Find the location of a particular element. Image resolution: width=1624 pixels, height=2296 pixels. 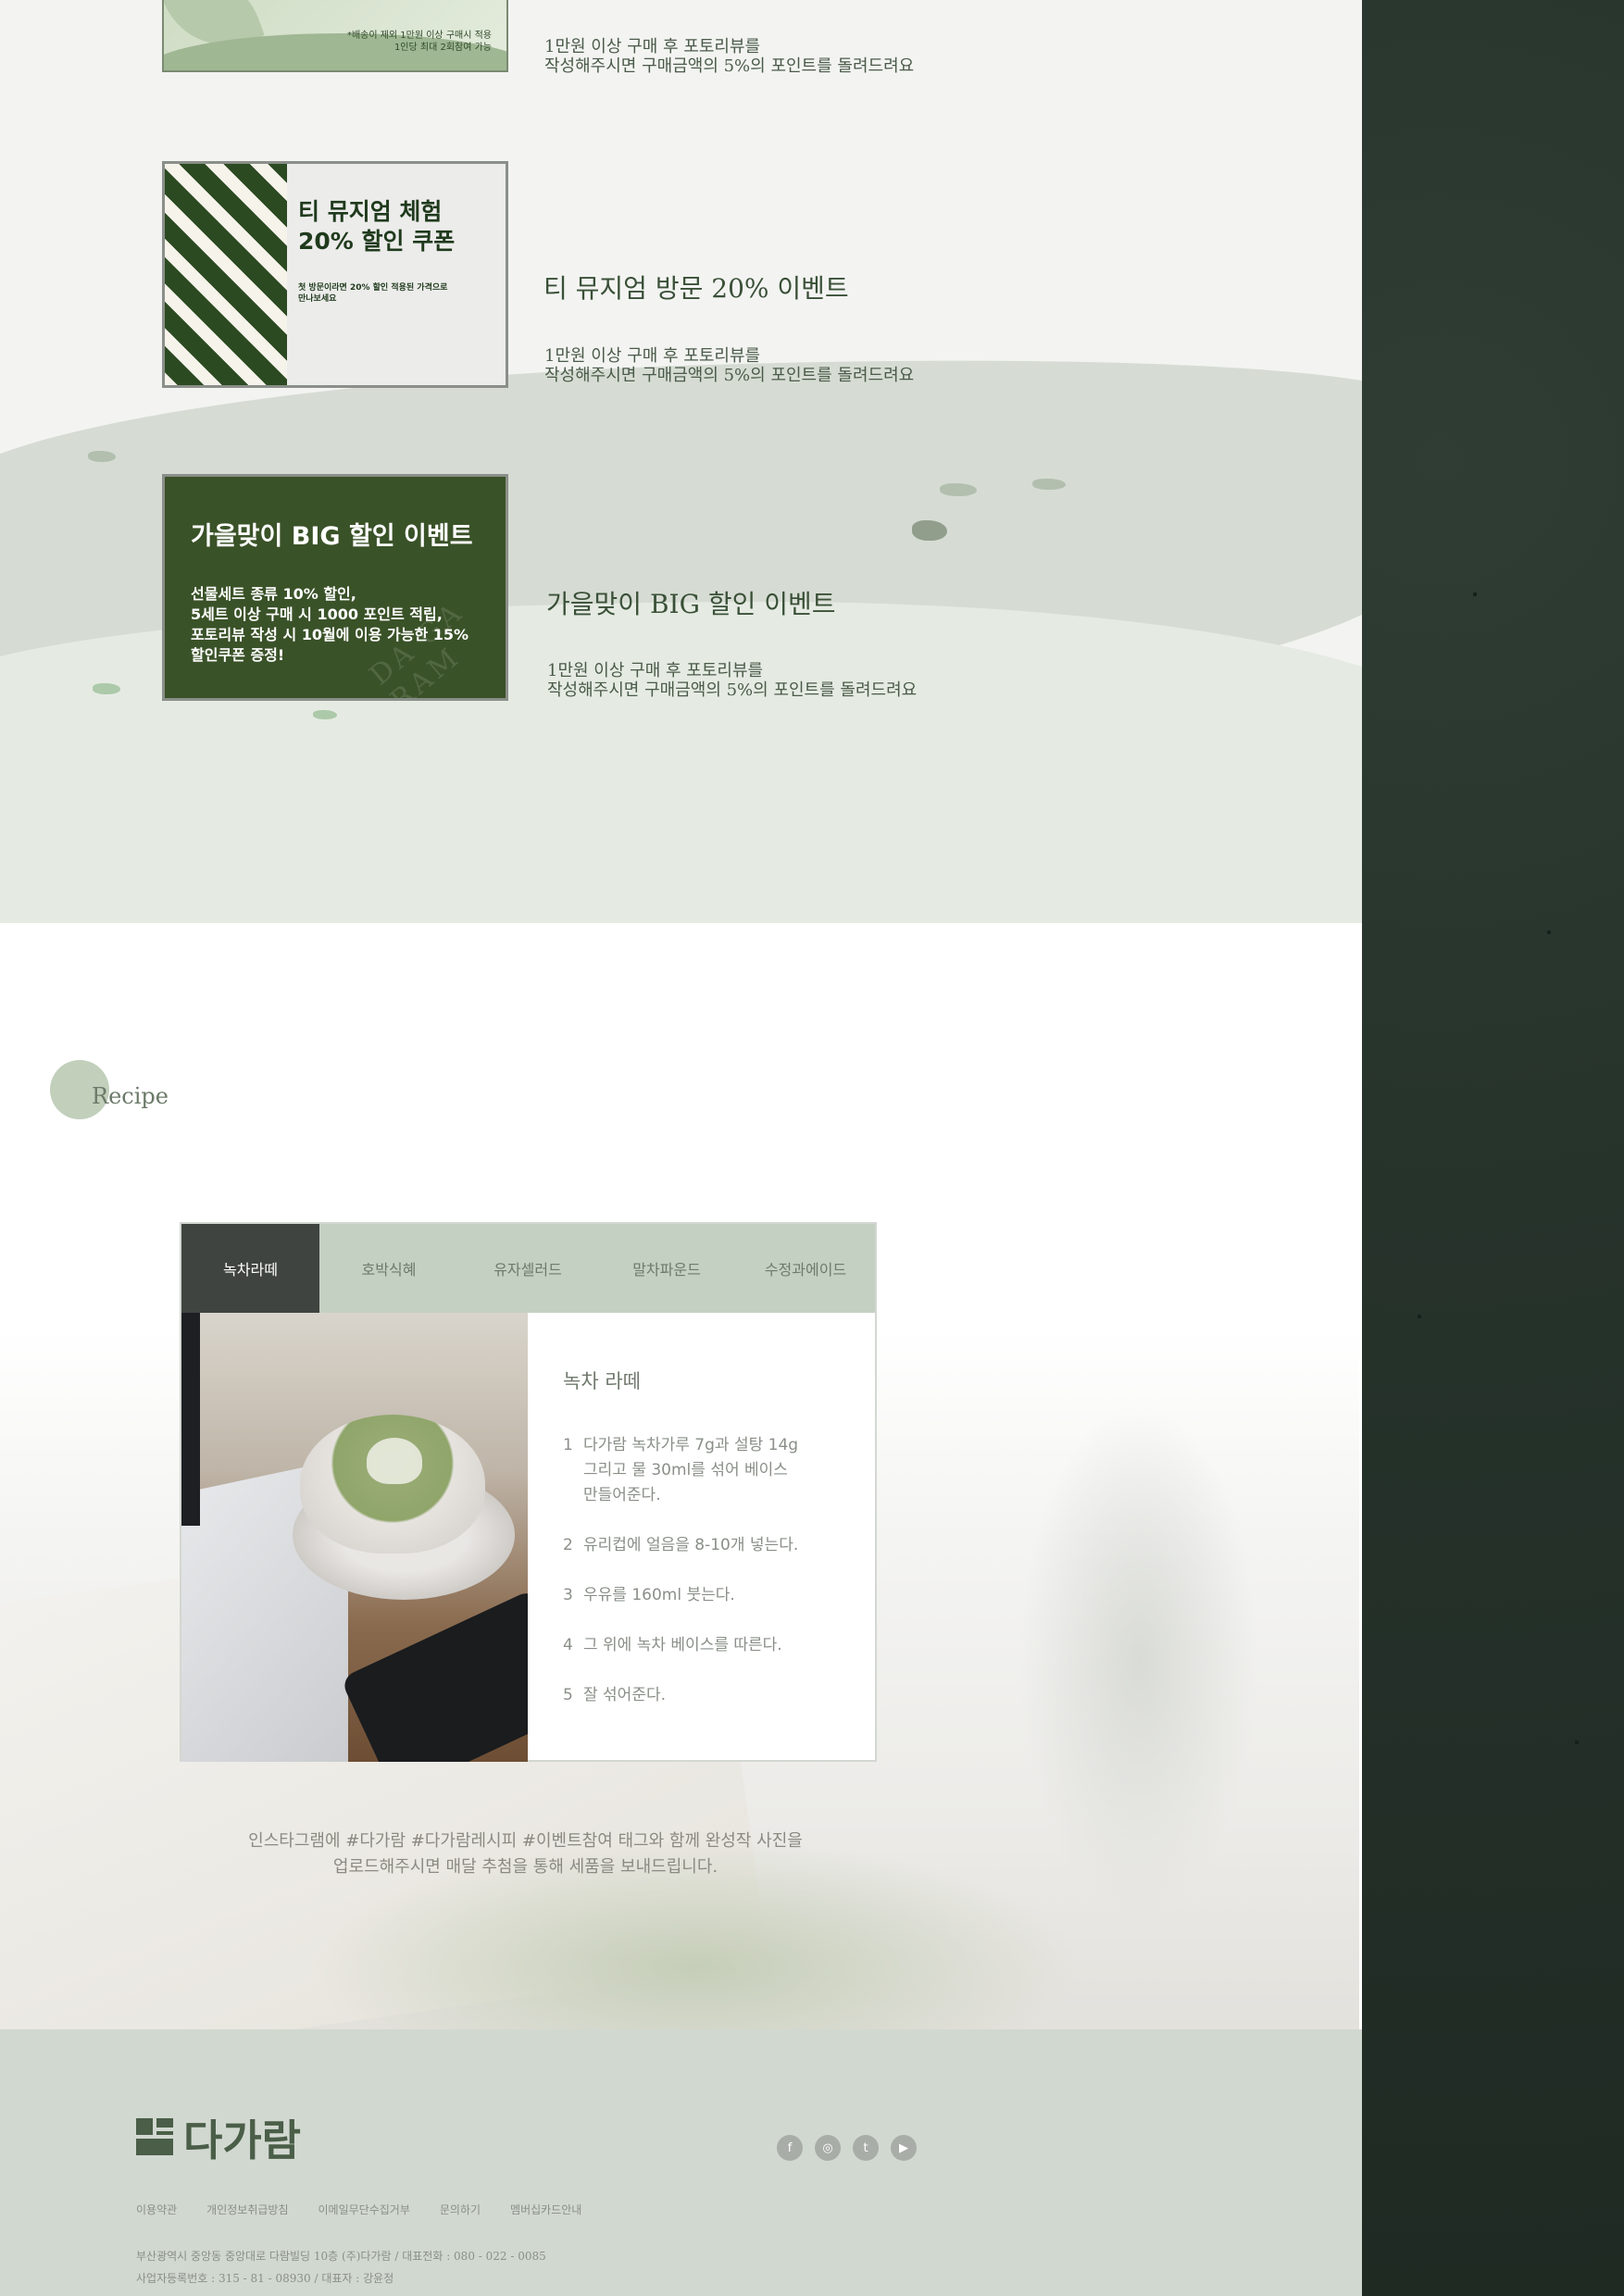

tab-yuja-salad: 유자셀러드 is located at coordinates (527, 1268).